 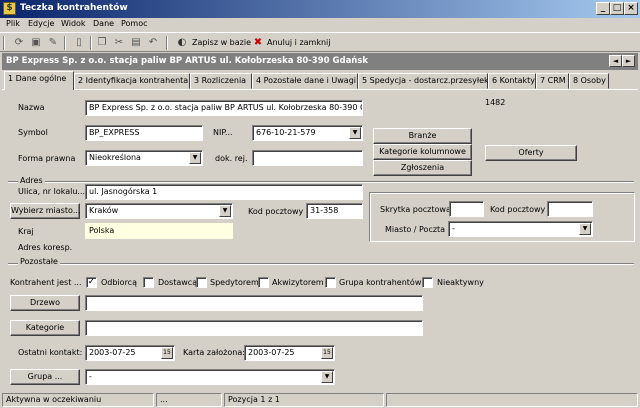 What do you see at coordinates (271, 352) in the screenshot?
I see `karta-zalozona-value: 2003-07-25` at bounding box center [271, 352].